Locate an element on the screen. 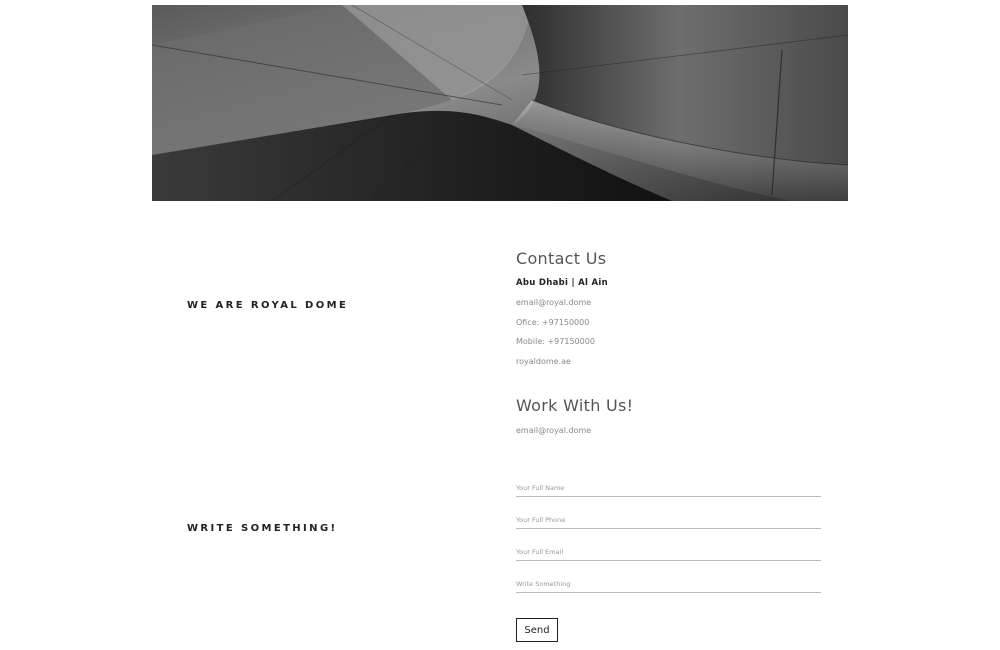  contact-website: royaldome.ae is located at coordinates (543, 361).